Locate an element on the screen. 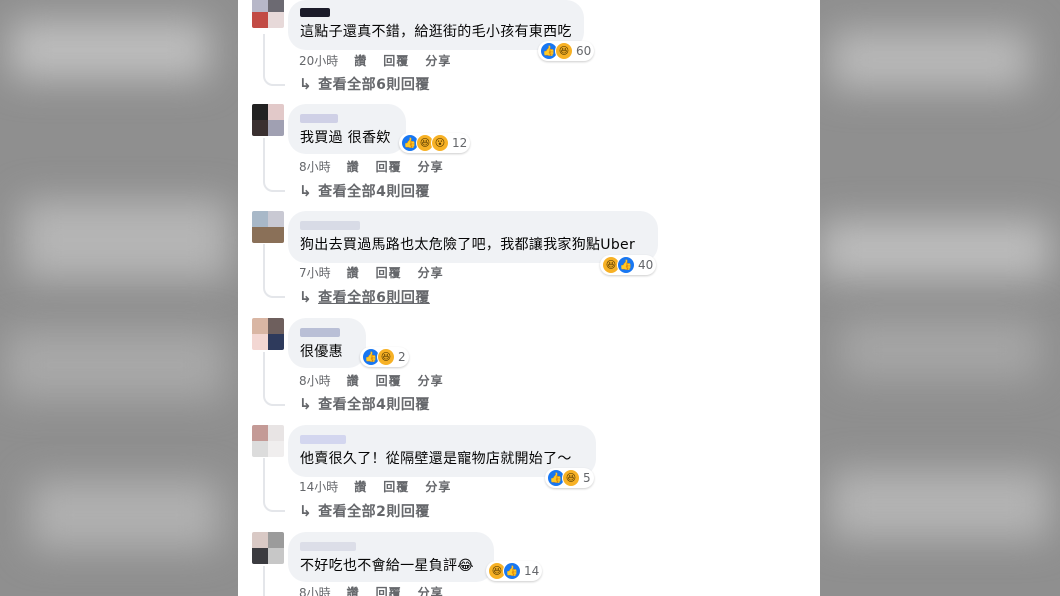 This screenshot has height=596, width=1060. reaction-count: 14 is located at coordinates (532, 571).